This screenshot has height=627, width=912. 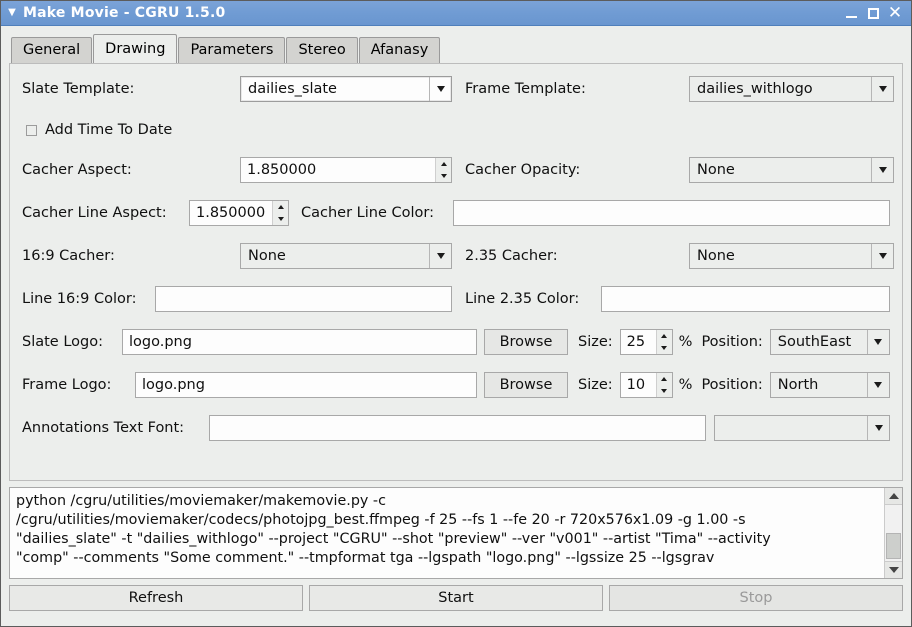 I want to click on tab-stereo: Stereo, so click(x=322, y=50).